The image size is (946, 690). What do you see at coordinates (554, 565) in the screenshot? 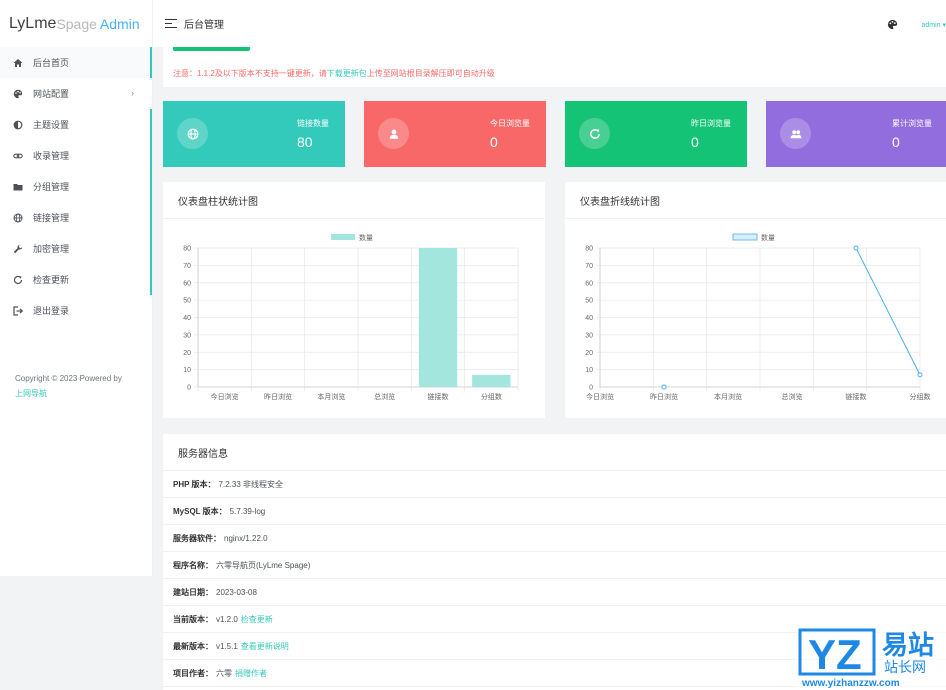
I see `server-info-row: 程序名称： 六零导航页(LyLme Spage)` at bounding box center [554, 565].